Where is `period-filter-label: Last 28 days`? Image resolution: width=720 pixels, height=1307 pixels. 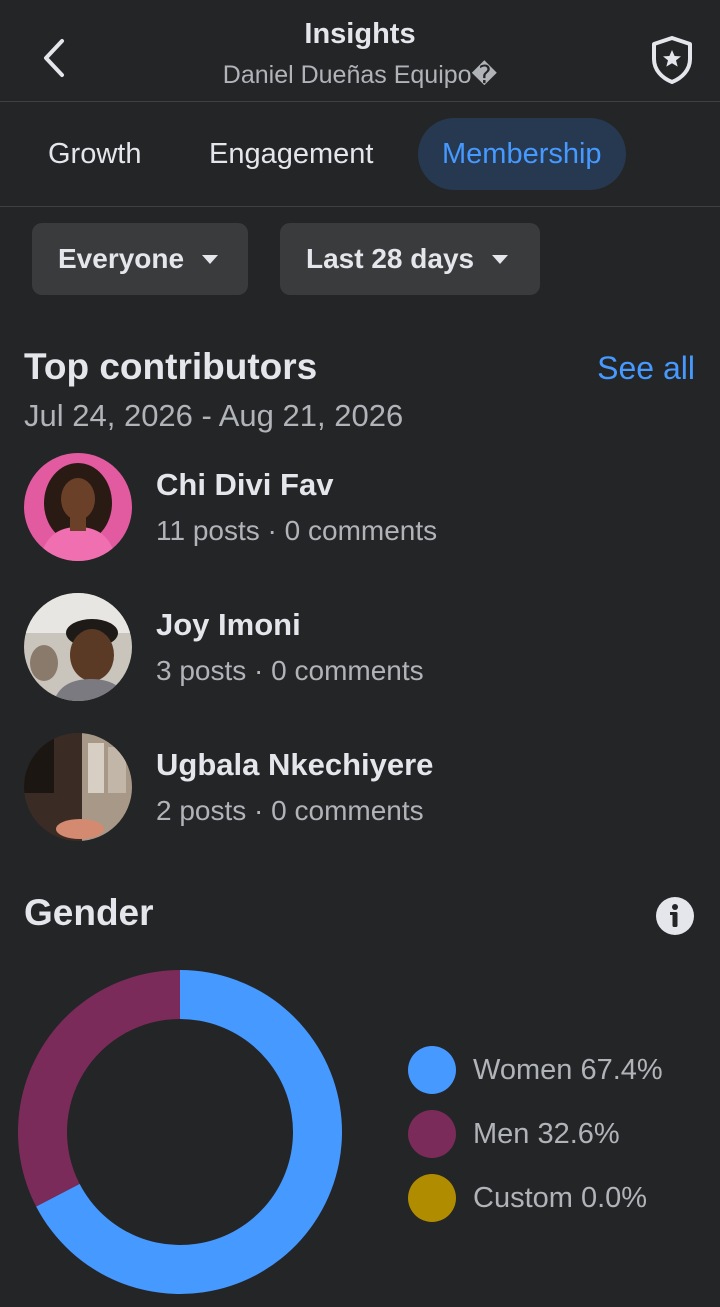 period-filter-label: Last 28 days is located at coordinates (390, 258).